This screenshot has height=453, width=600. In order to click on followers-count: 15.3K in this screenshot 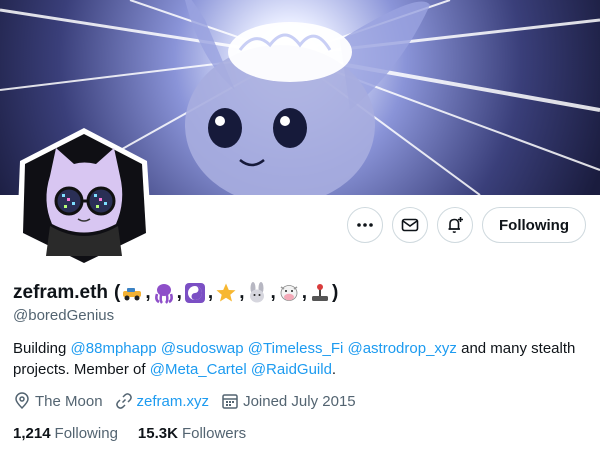, I will do `click(157, 433)`.